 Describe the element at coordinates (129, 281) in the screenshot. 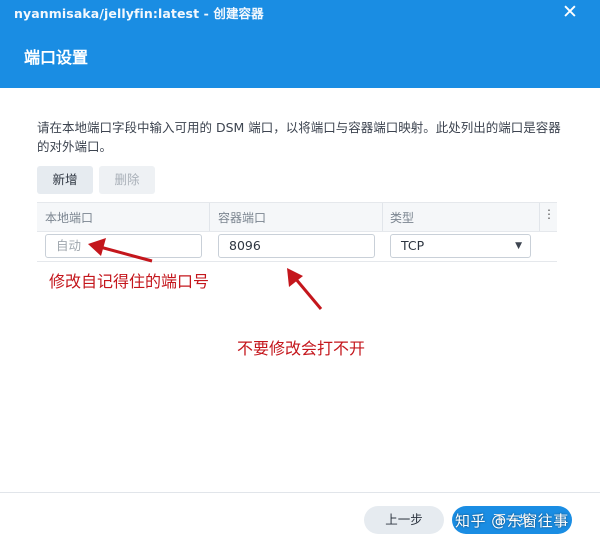

I see `annotation-local-port-note: 修改自记得住的端口号` at that location.